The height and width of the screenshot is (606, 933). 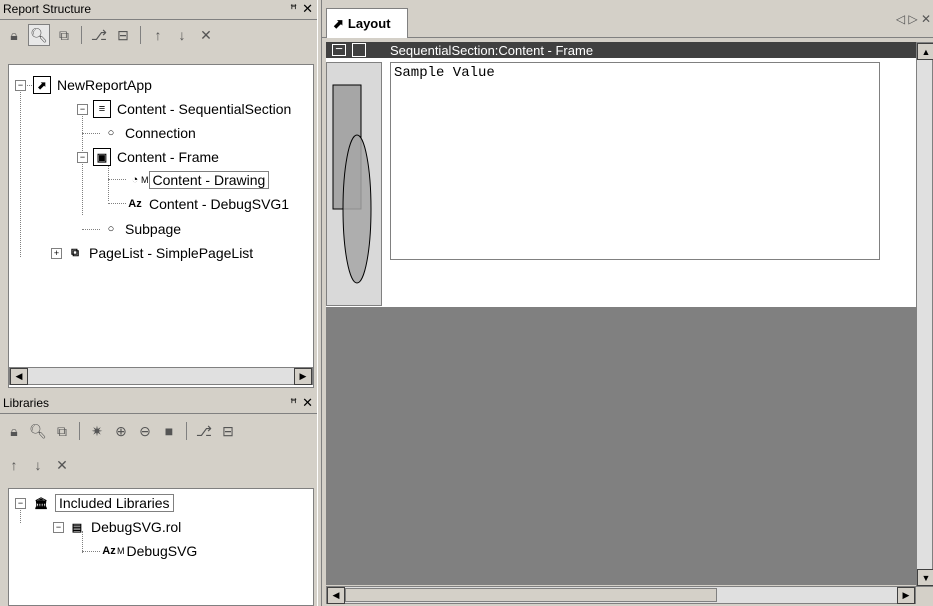 What do you see at coordinates (158, 431) in the screenshot?
I see `libraries-toolbar: 🔒︎ 🔍︎ ⧉ ✷ ⊕ ⊖ ■ ⎇ ⊟` at bounding box center [158, 431].